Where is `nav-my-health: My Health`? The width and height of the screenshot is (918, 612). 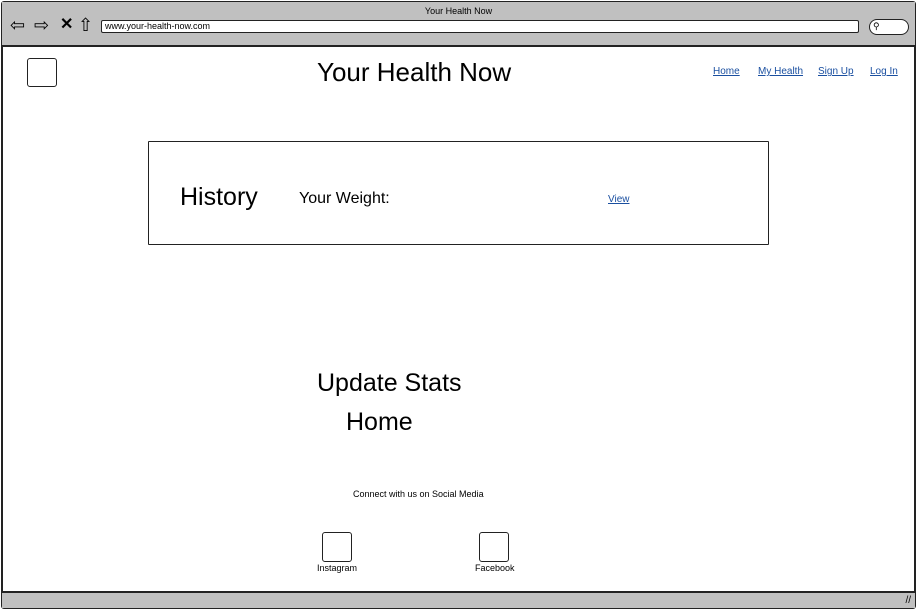 nav-my-health: My Health is located at coordinates (780, 71).